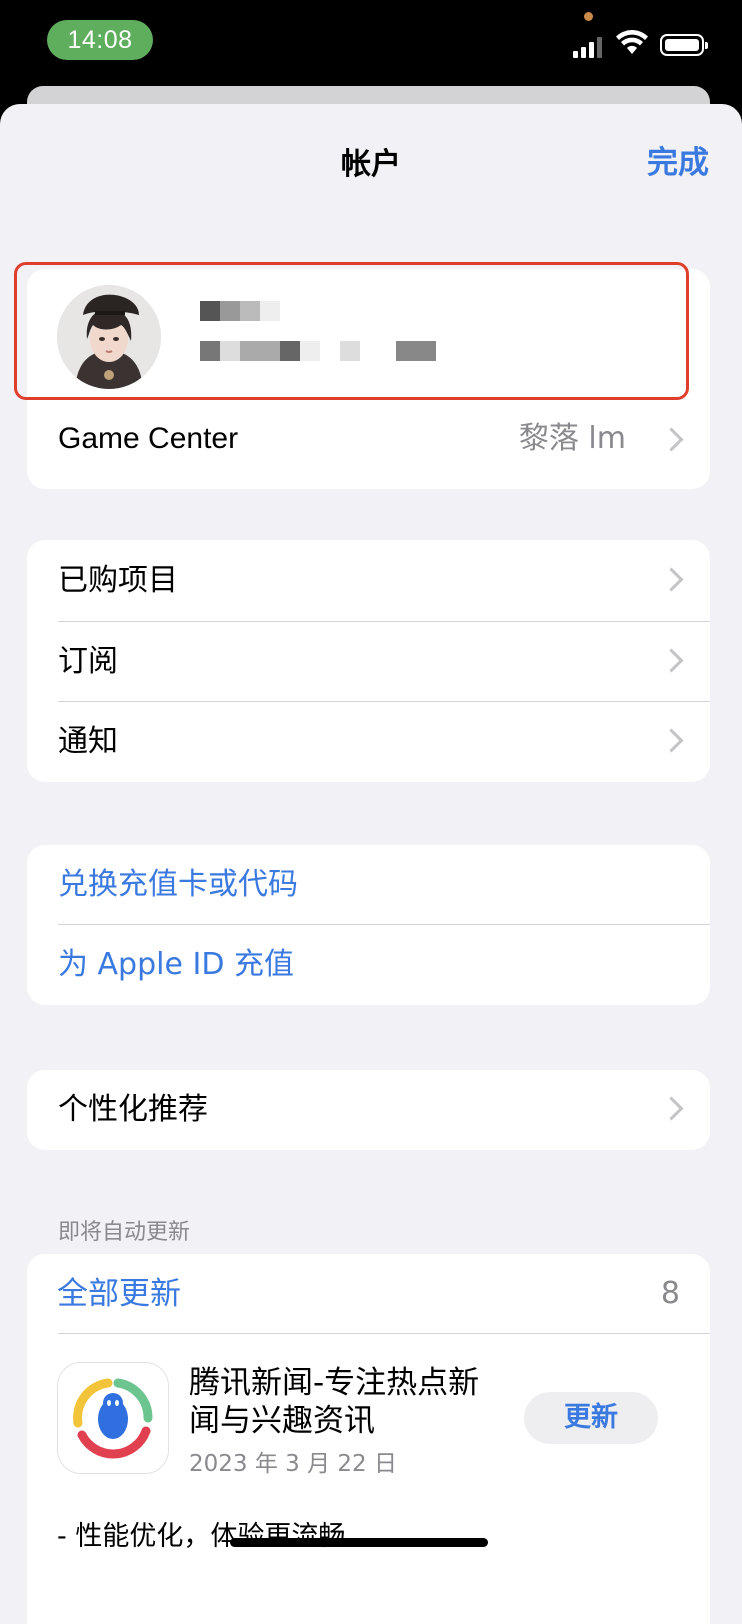 The height and width of the screenshot is (1624, 742). What do you see at coordinates (88, 741) in the screenshot?
I see `menu-item-label: 通知` at bounding box center [88, 741].